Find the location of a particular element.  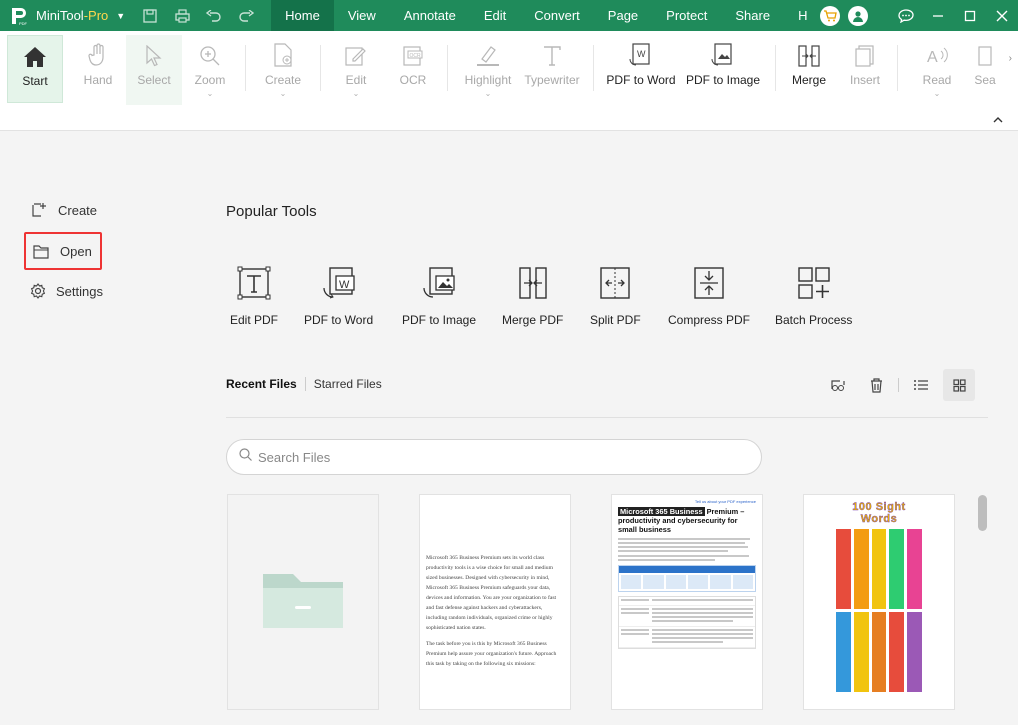

read-dropdown-icon: ⌄ is located at coordinates (937, 93).